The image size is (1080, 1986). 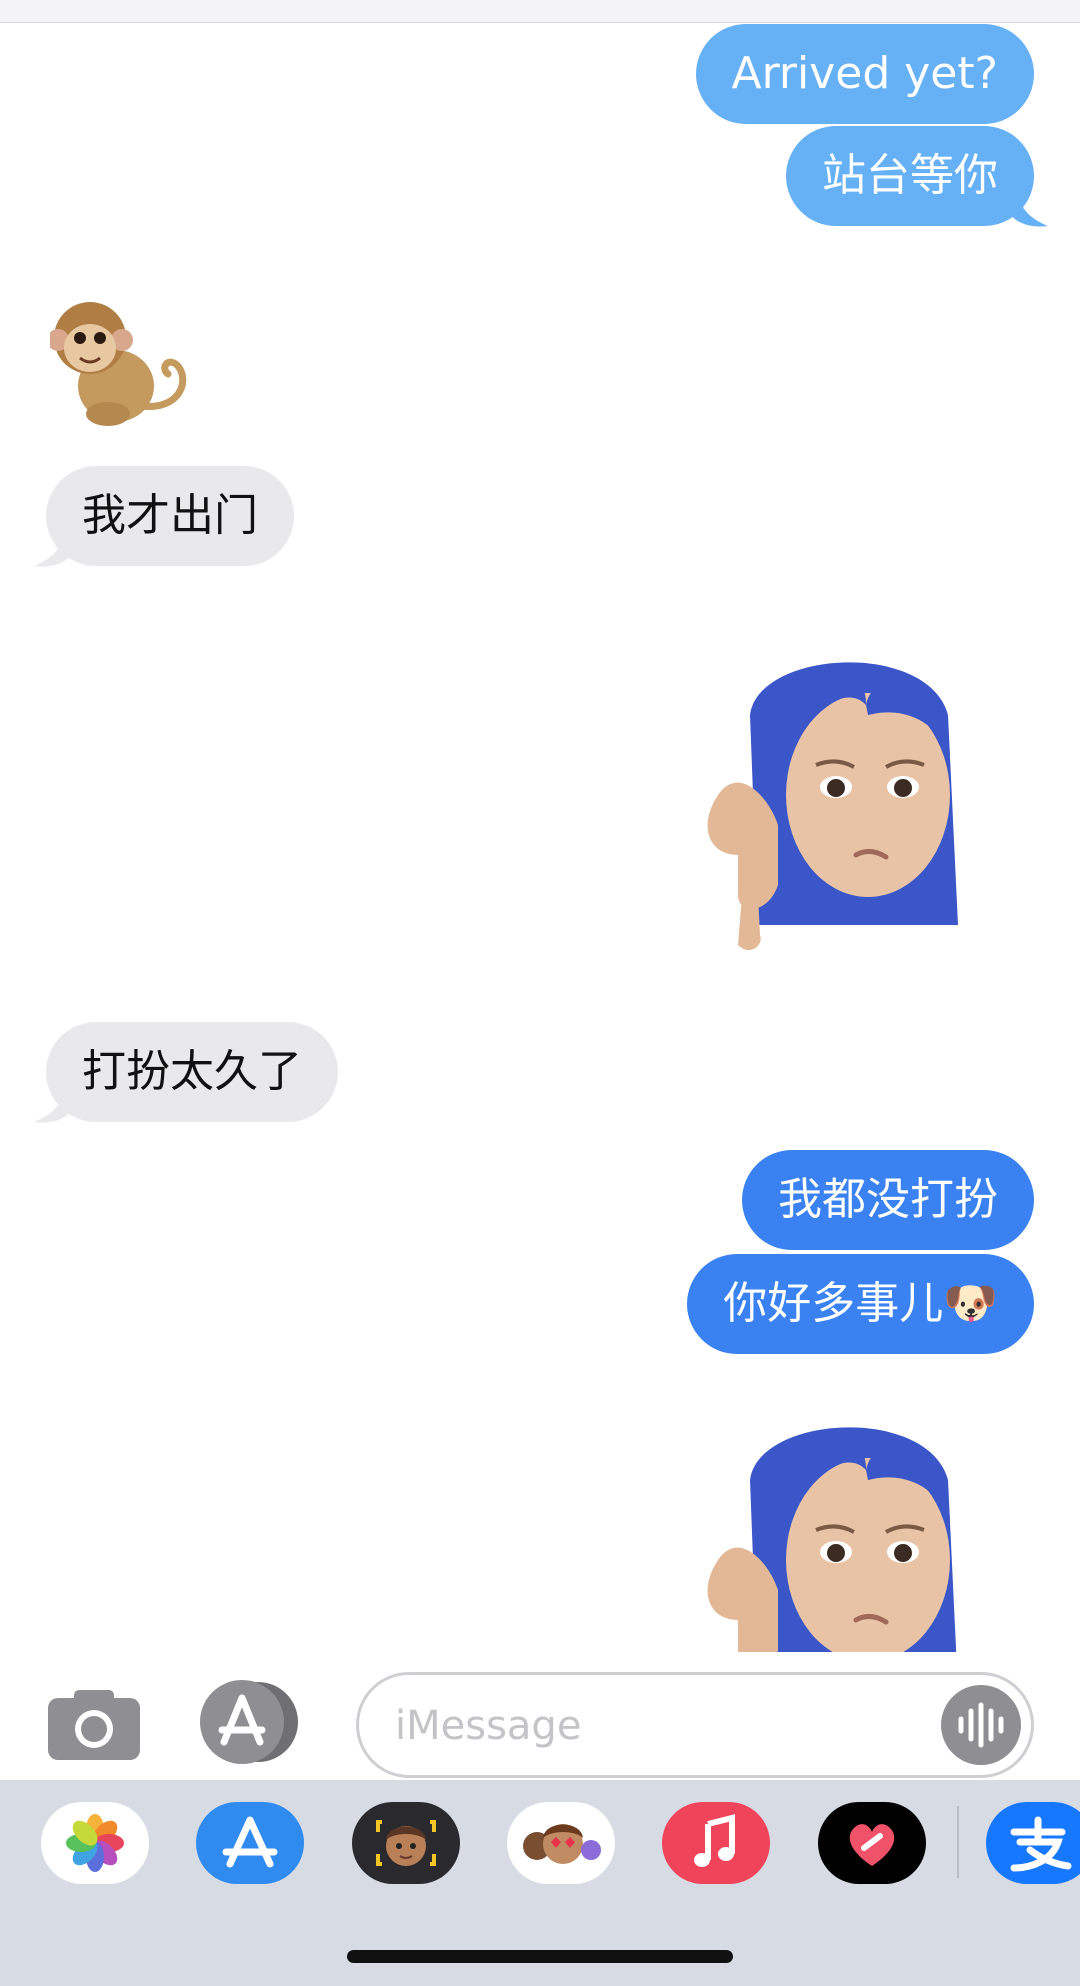 I want to click on message-text: Arrived yet?, so click(x=864, y=73).